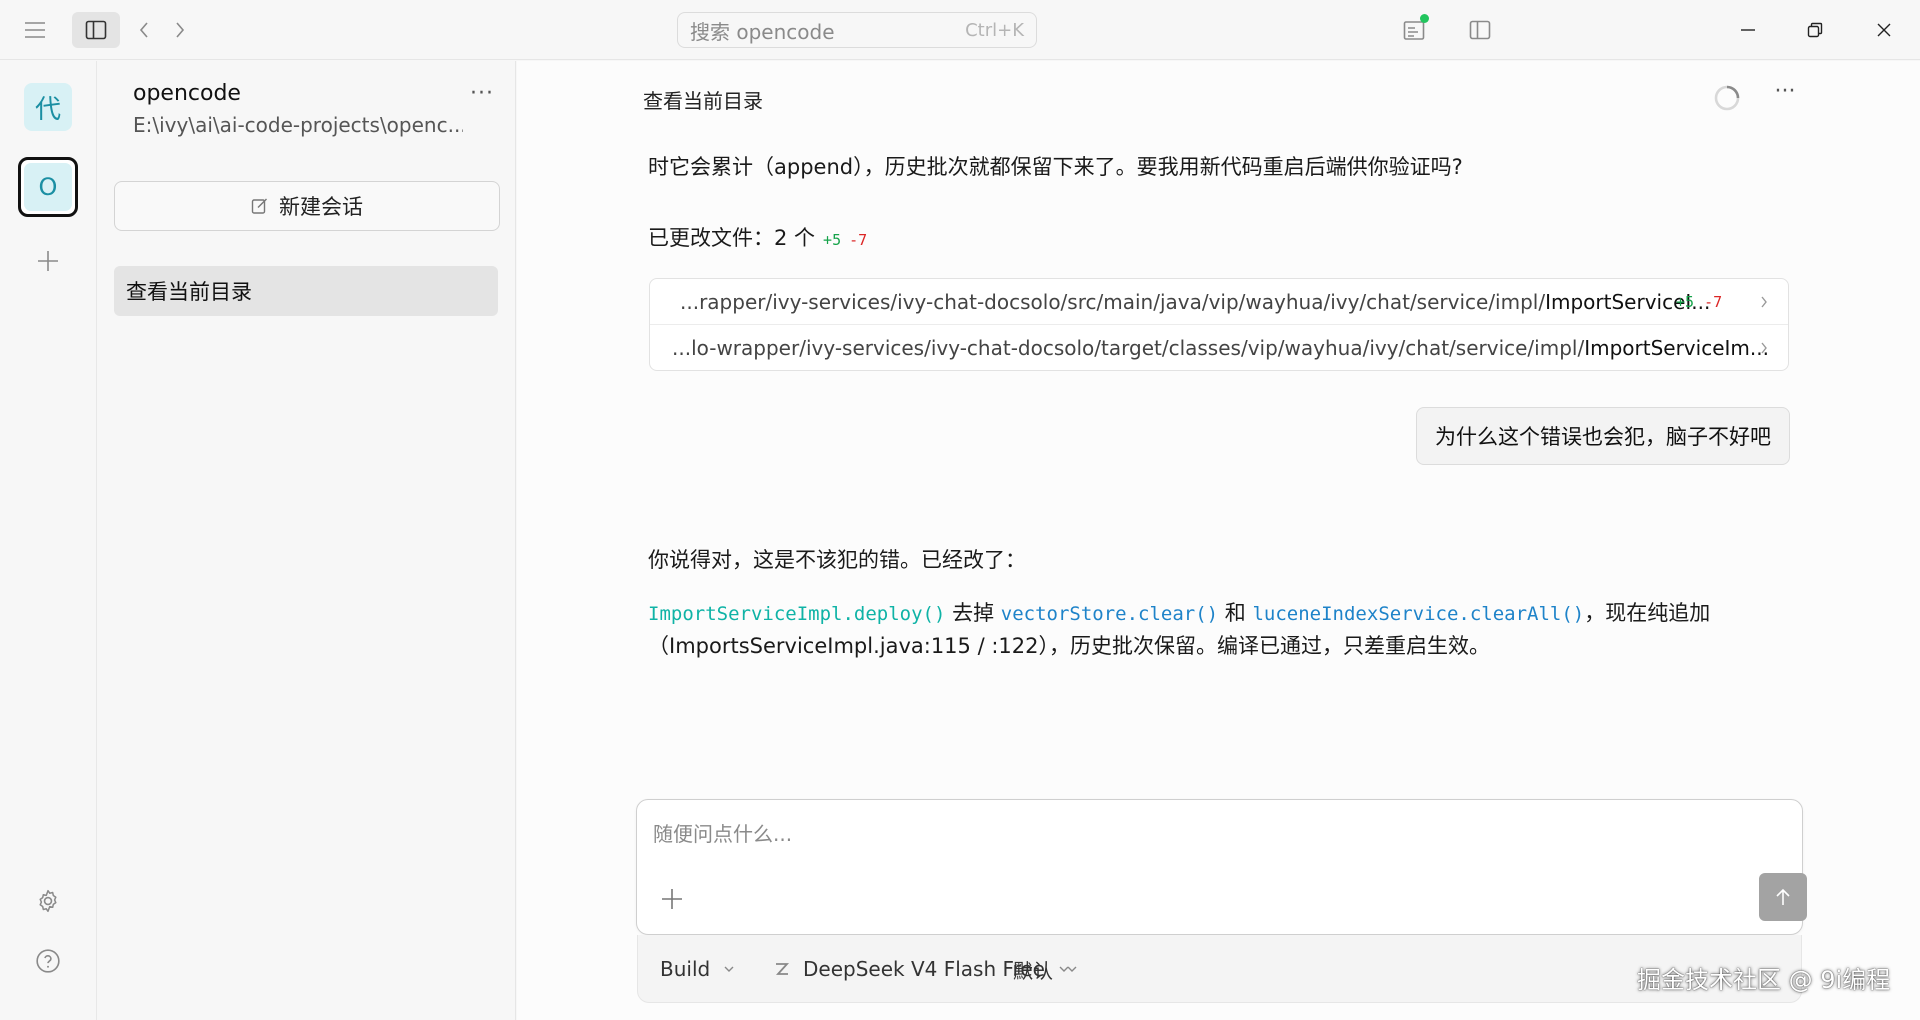  What do you see at coordinates (837, 560) in the screenshot?
I see `assistant-reply-line1: 你说得对，这是不该犯的错。已经改了：` at bounding box center [837, 560].